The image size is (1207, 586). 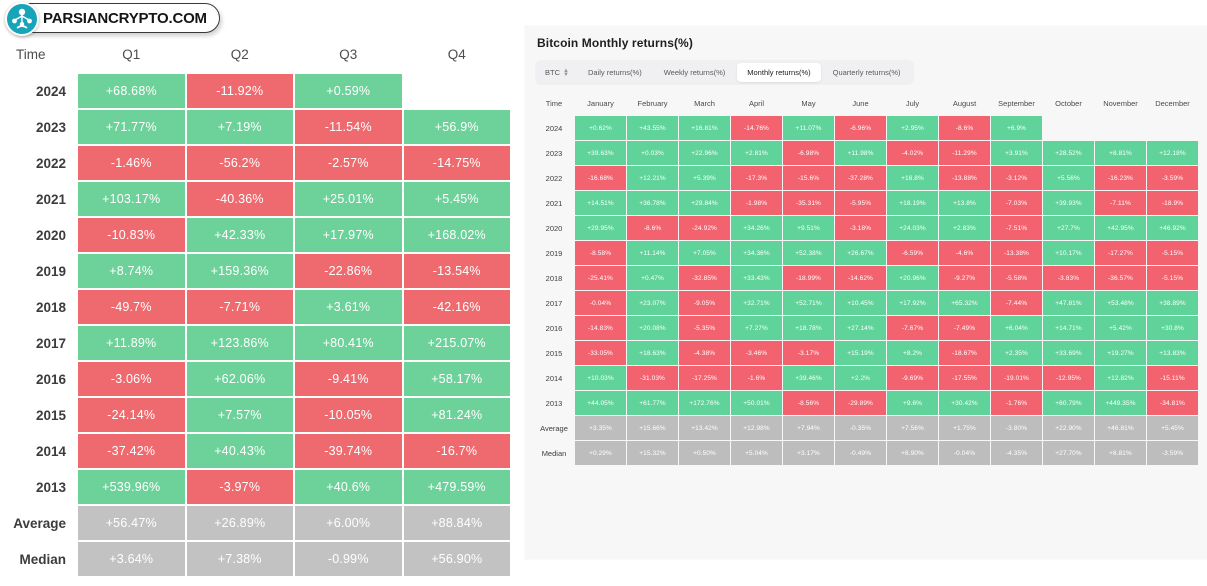 What do you see at coordinates (456, 307) in the screenshot?
I see `return-cell: -42.16%` at bounding box center [456, 307].